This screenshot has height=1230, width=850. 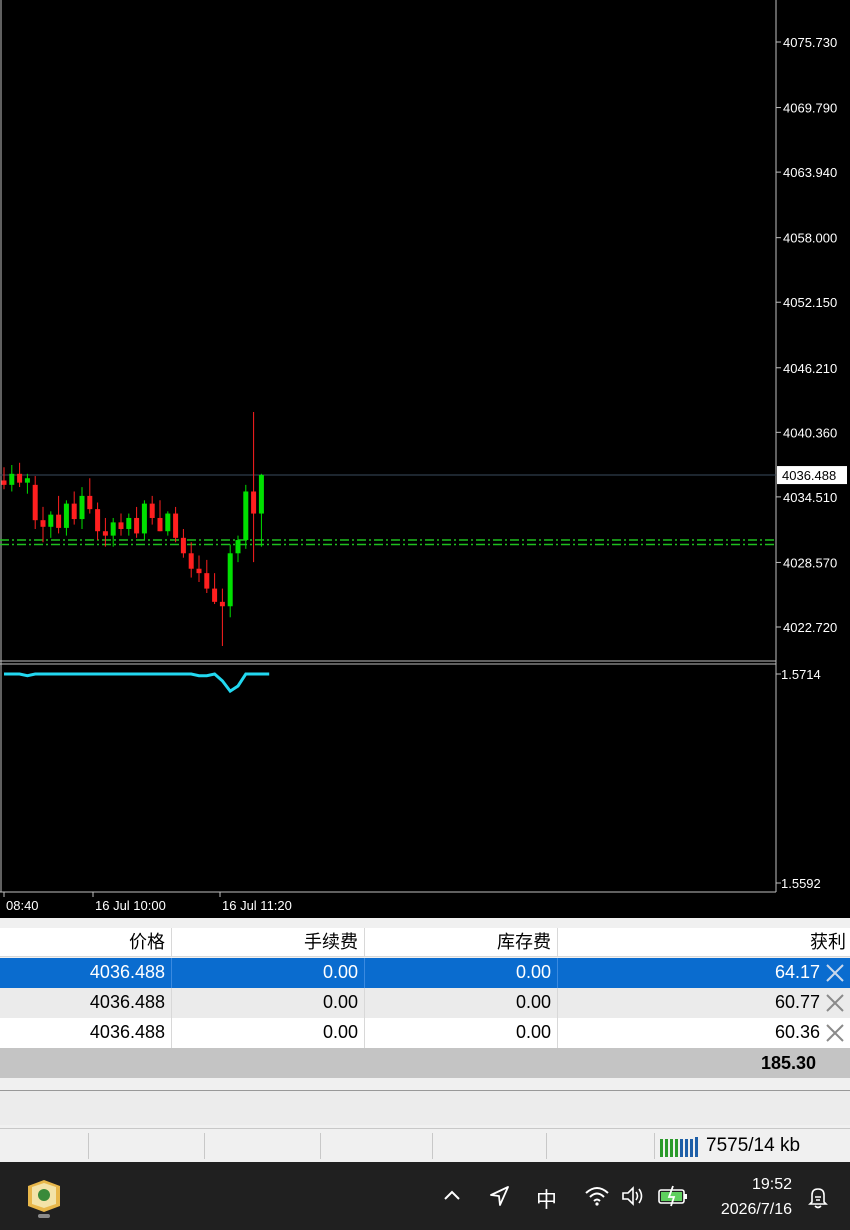 I want to click on table-row: 4036.488 0.00 0.00 64.17, so click(x=425, y=973).